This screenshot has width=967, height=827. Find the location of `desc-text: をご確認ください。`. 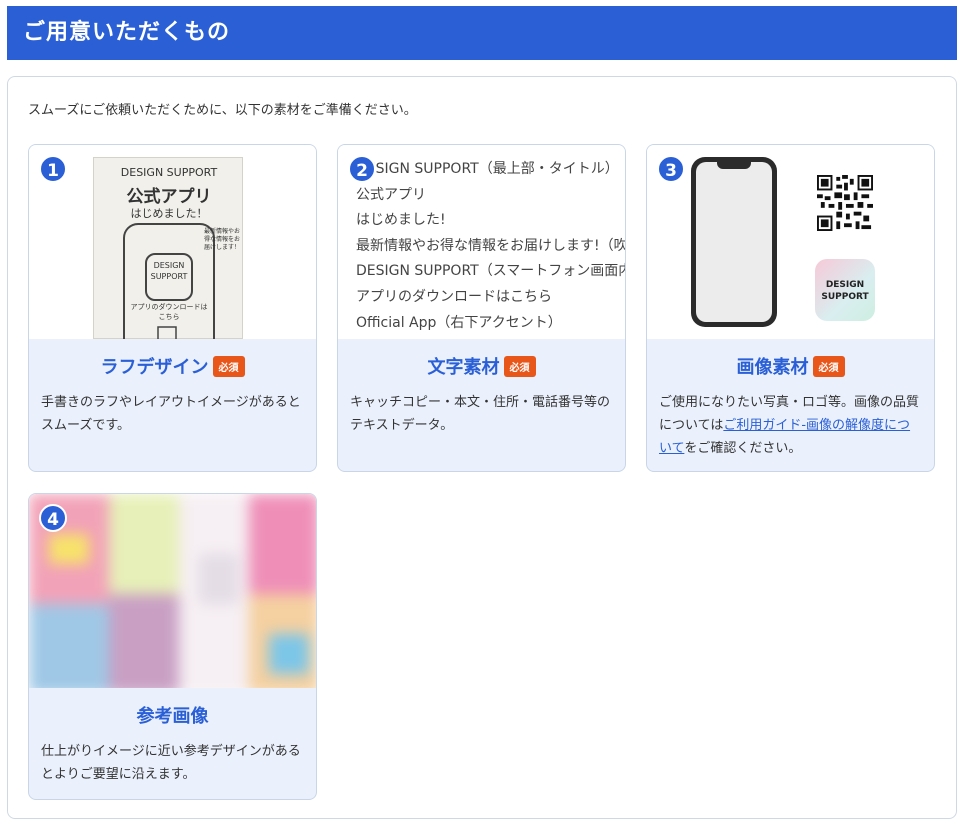

desc-text: をご確認ください。 is located at coordinates (743, 448).